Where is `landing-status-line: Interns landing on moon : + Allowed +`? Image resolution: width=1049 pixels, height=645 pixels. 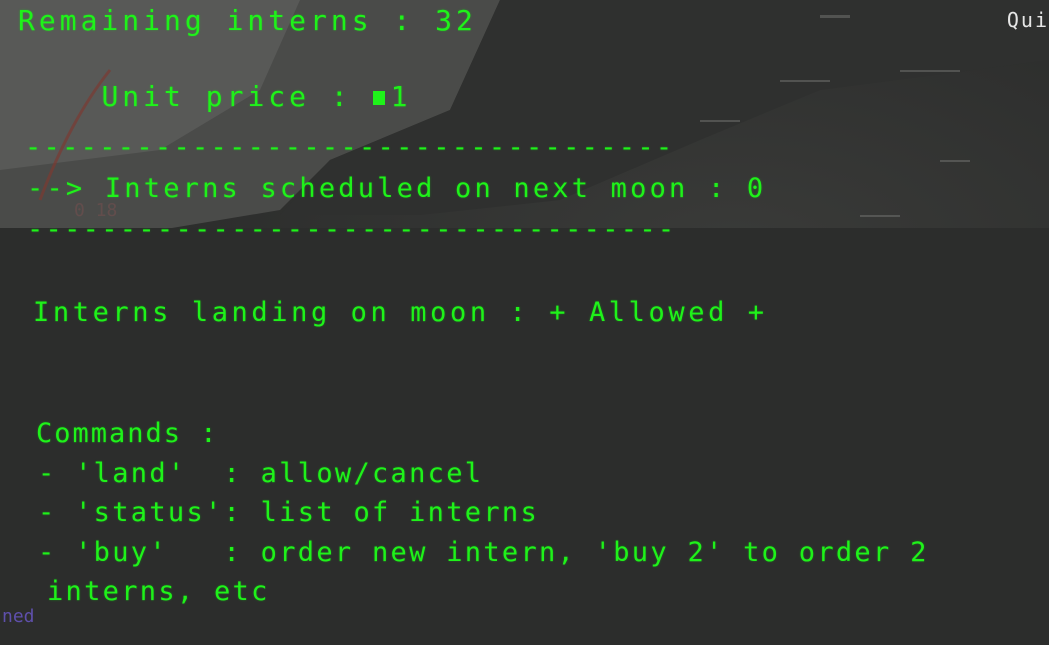
landing-status-line: Interns landing on moon : + Allowed + is located at coordinates (400, 312).